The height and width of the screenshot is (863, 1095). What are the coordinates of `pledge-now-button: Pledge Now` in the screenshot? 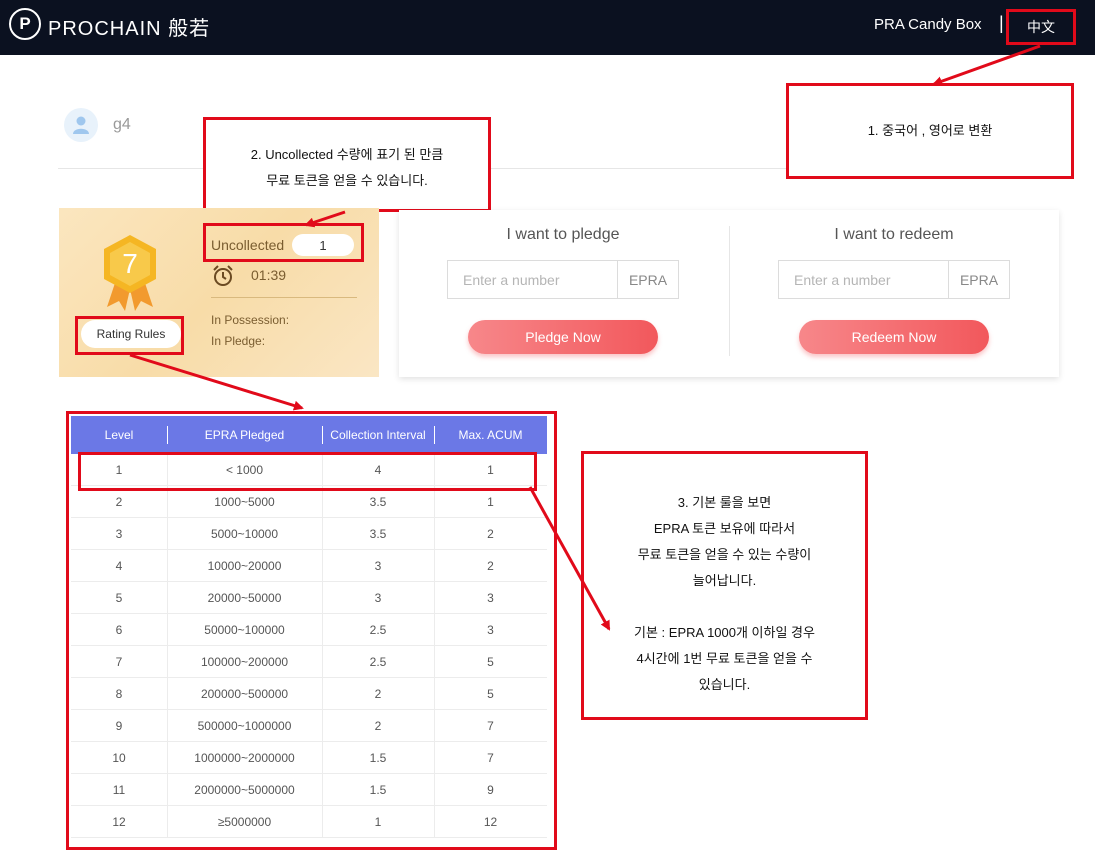 It's located at (563, 337).